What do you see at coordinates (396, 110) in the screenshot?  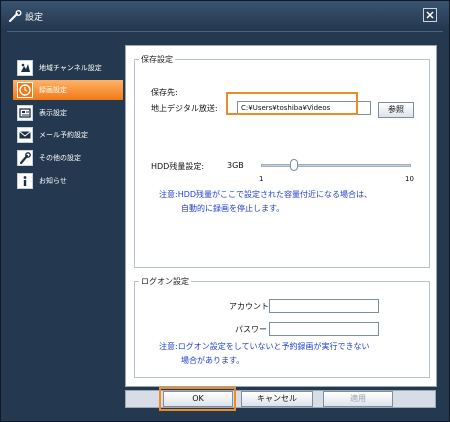 I see `browse-button: 参照` at bounding box center [396, 110].